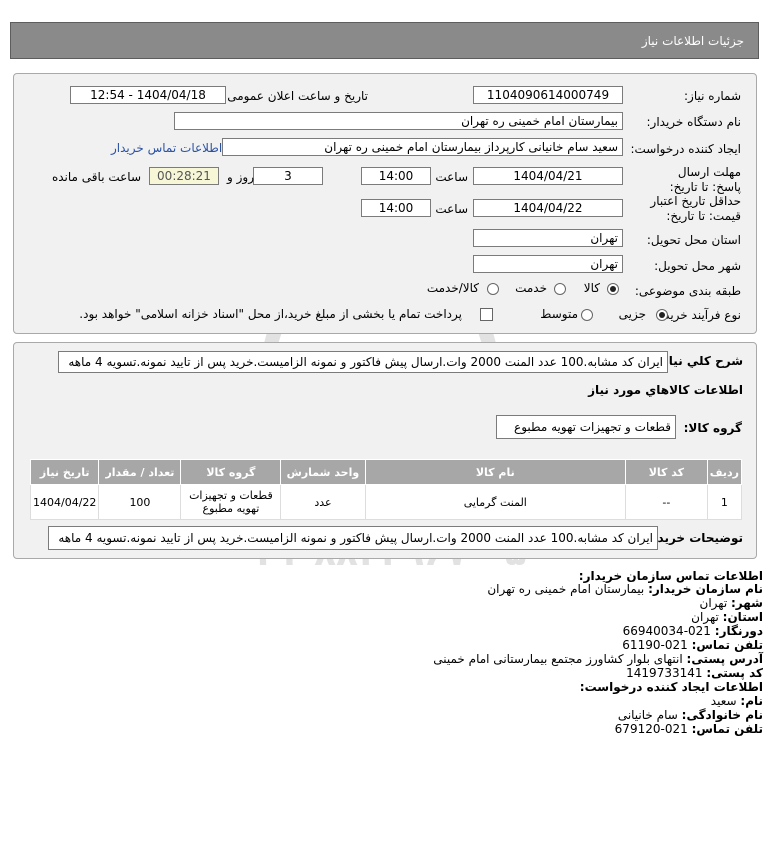  I want to click on contact-title: اطلاعات تماس سازمان خریدار:, so click(670, 576).